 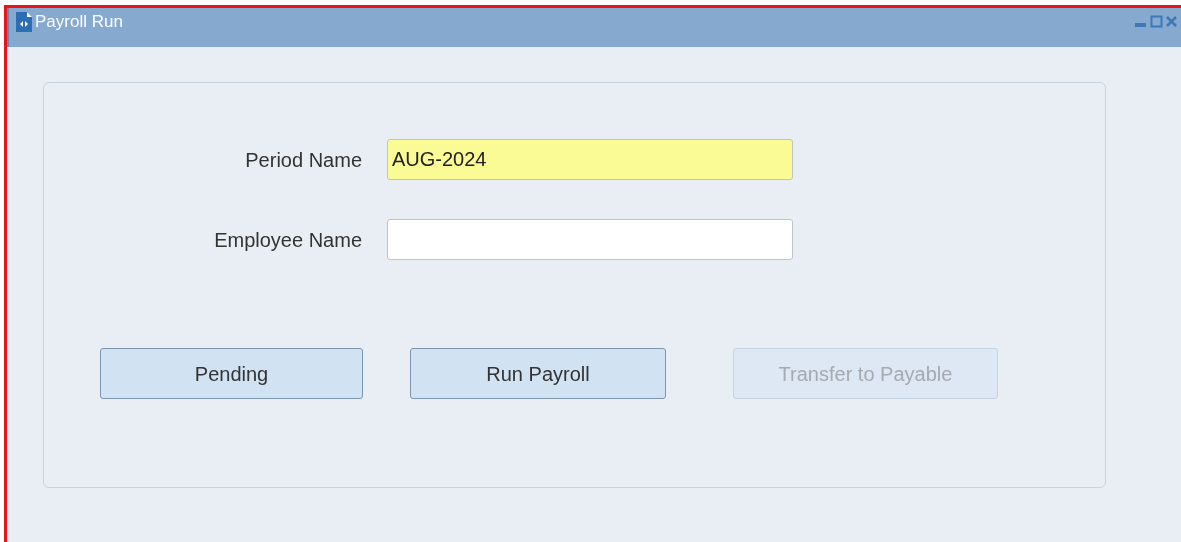 What do you see at coordinates (231, 373) in the screenshot?
I see `action-button: Pending` at bounding box center [231, 373].